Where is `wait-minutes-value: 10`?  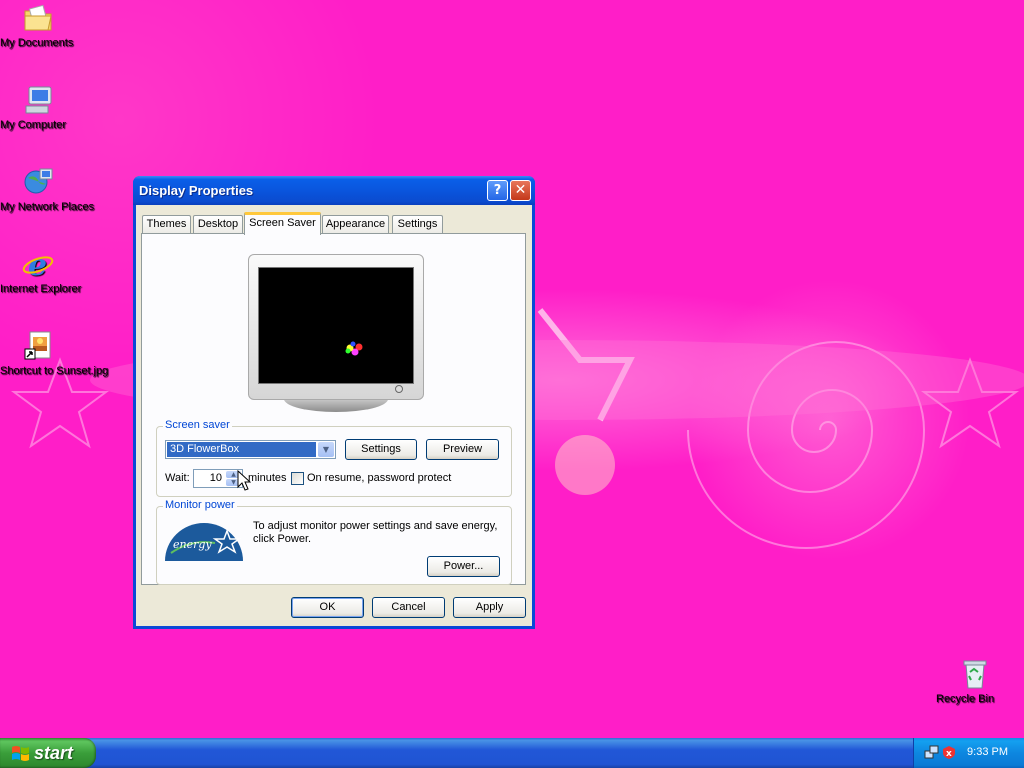
wait-minutes-value: 10 is located at coordinates (215, 478).